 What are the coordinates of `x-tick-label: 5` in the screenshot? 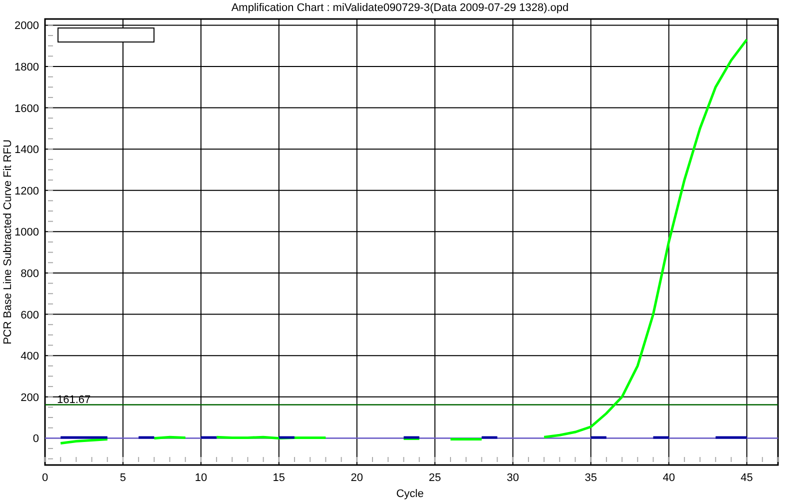 It's located at (123, 478).